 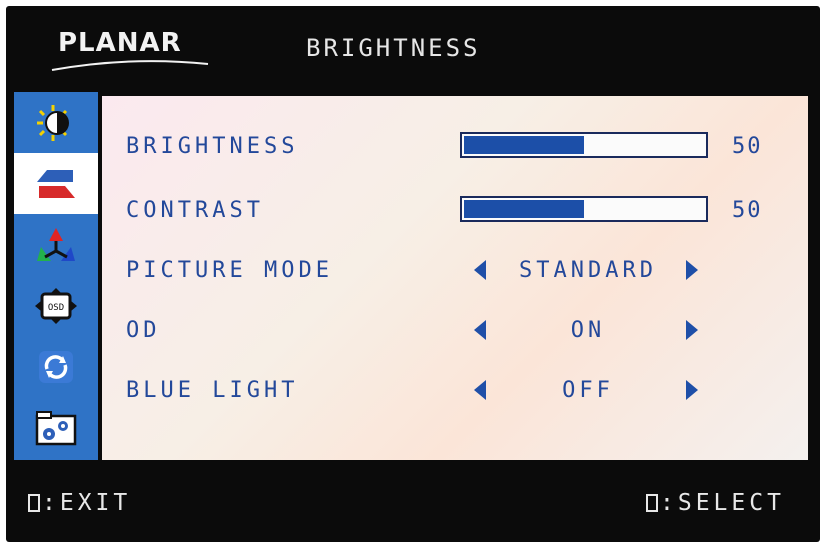 I want to click on sidebar-item-osd: OSD, so click(x=56, y=305).